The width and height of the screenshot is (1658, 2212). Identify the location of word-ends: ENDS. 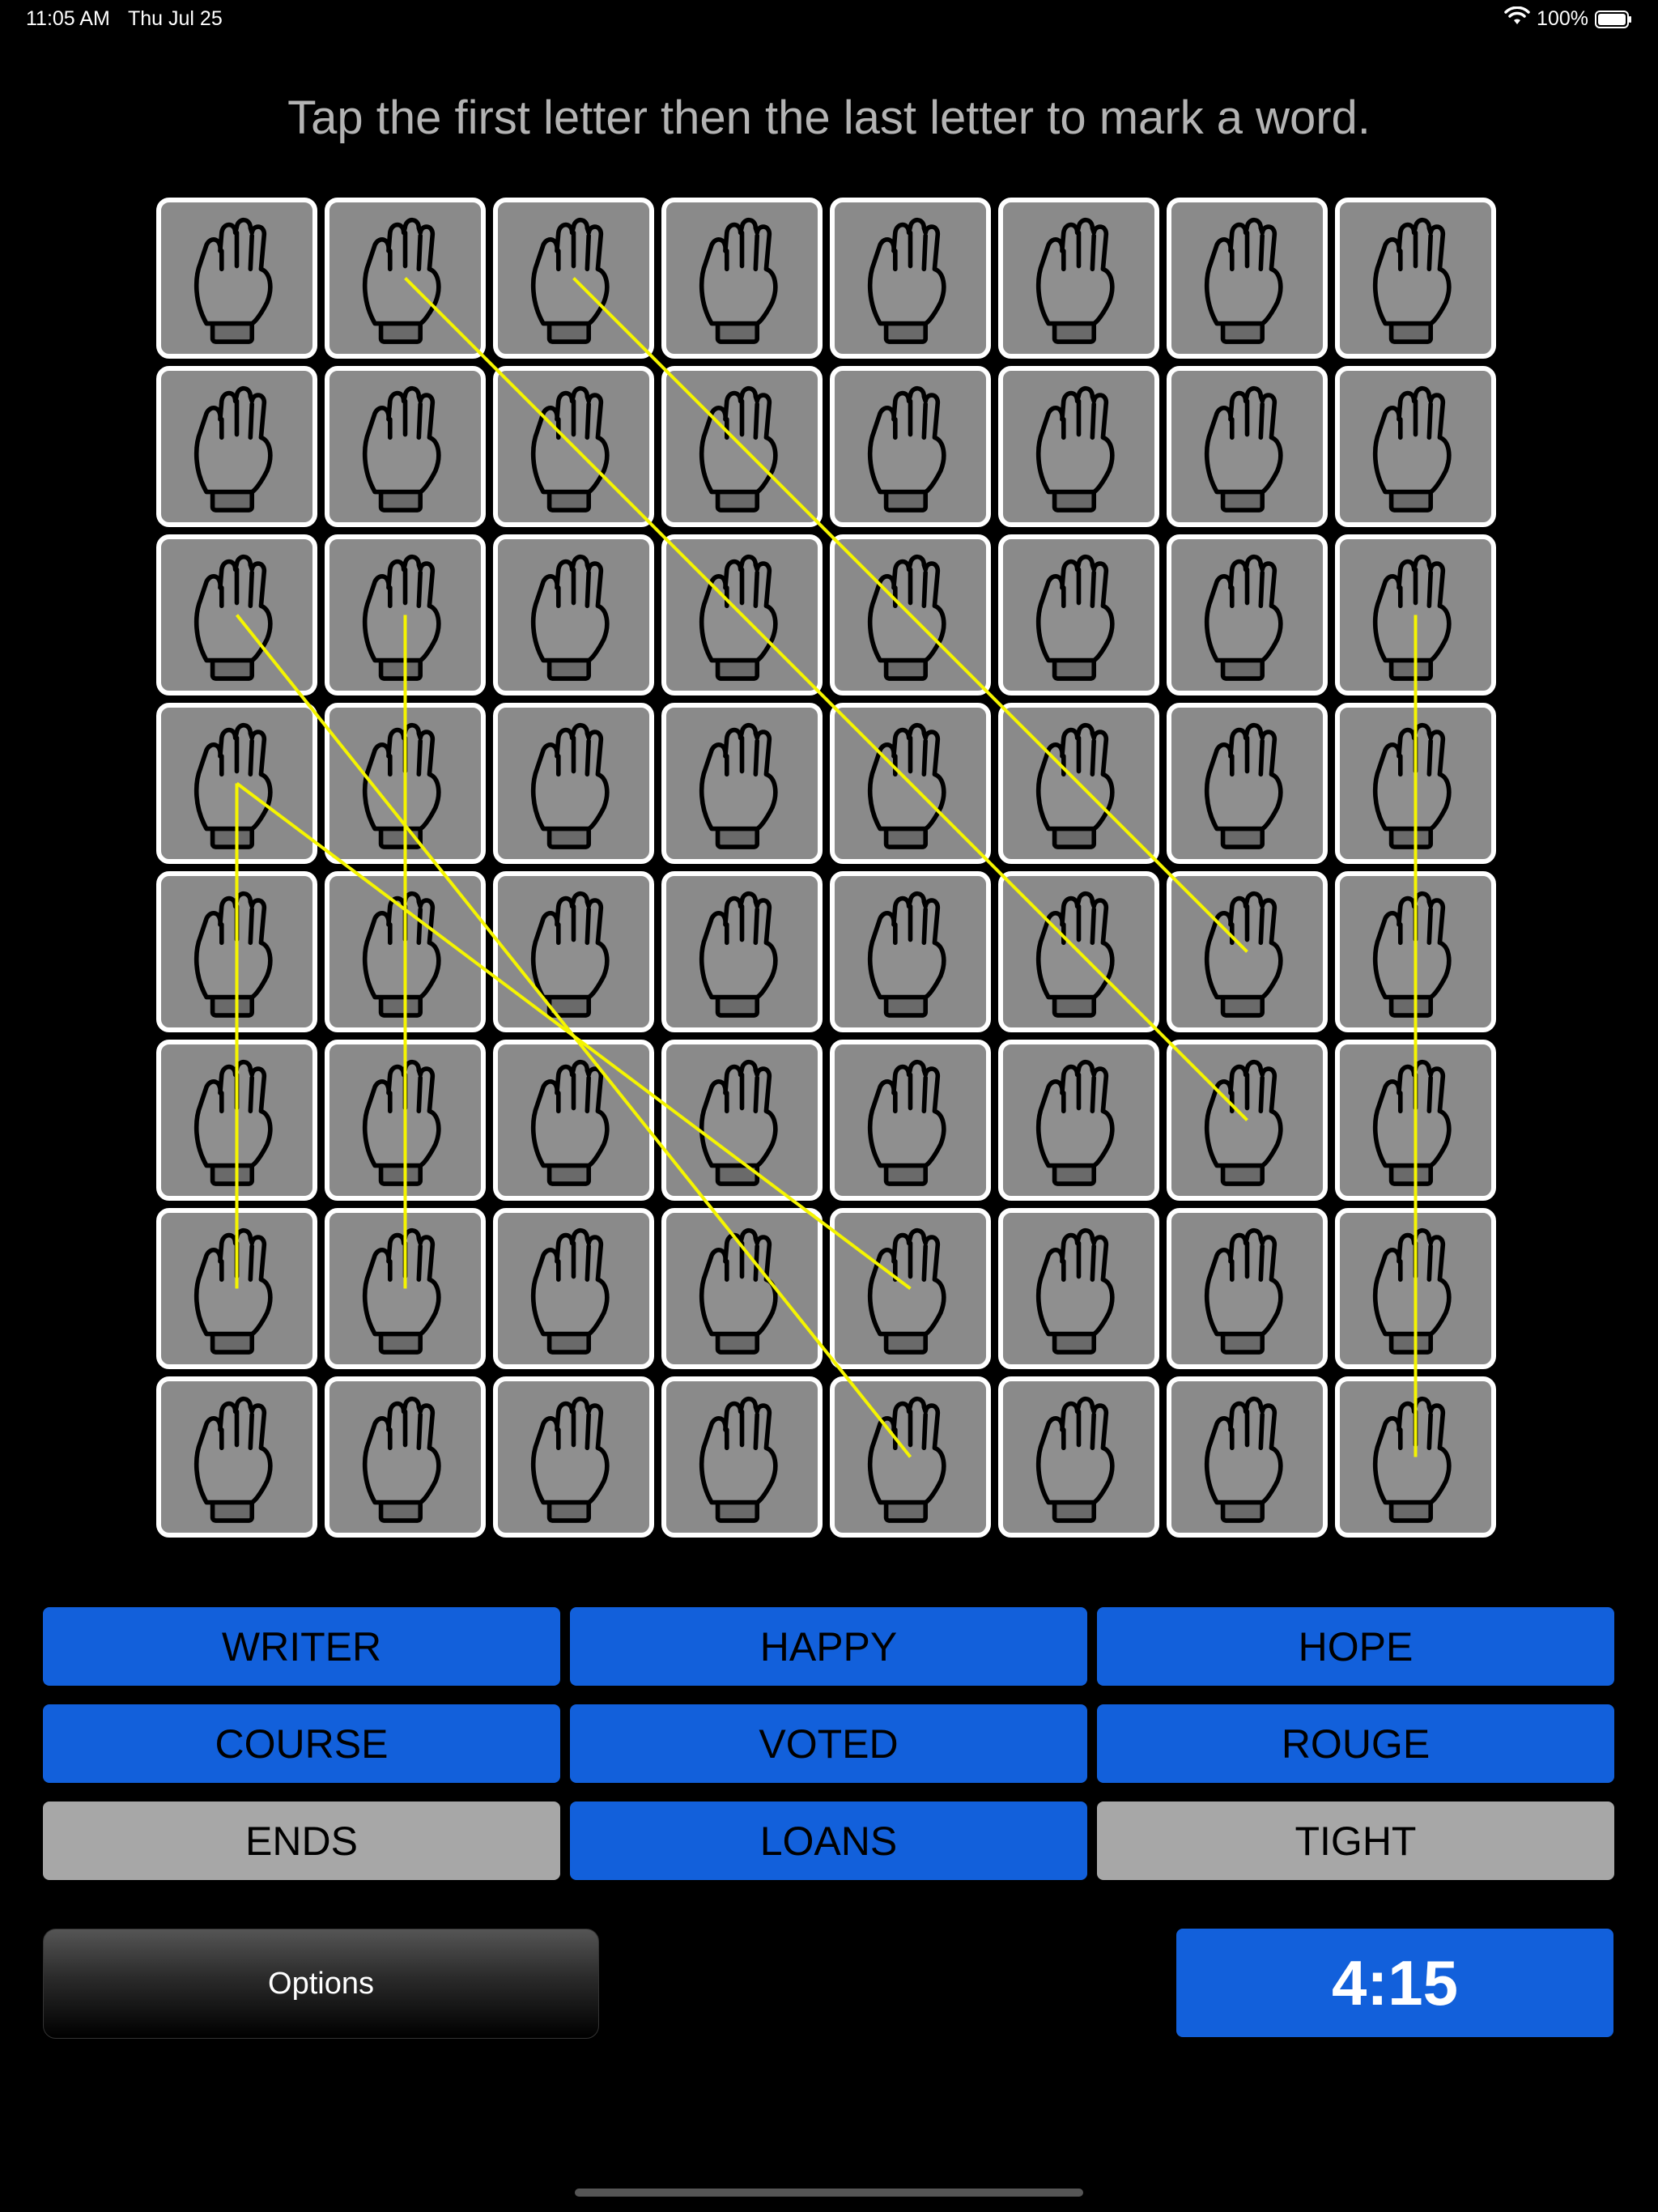
(301, 1841).